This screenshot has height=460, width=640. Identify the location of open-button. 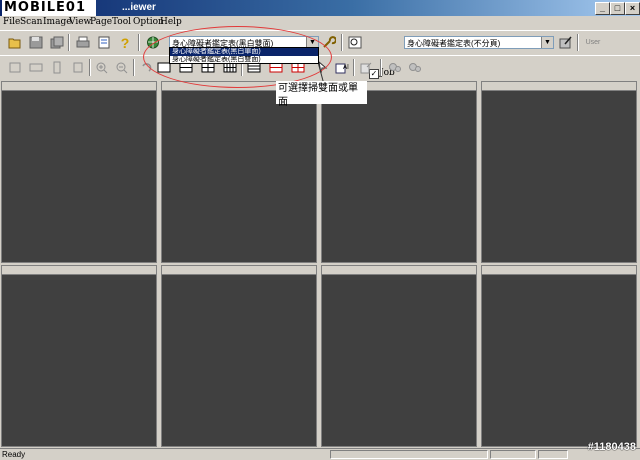
(15, 42).